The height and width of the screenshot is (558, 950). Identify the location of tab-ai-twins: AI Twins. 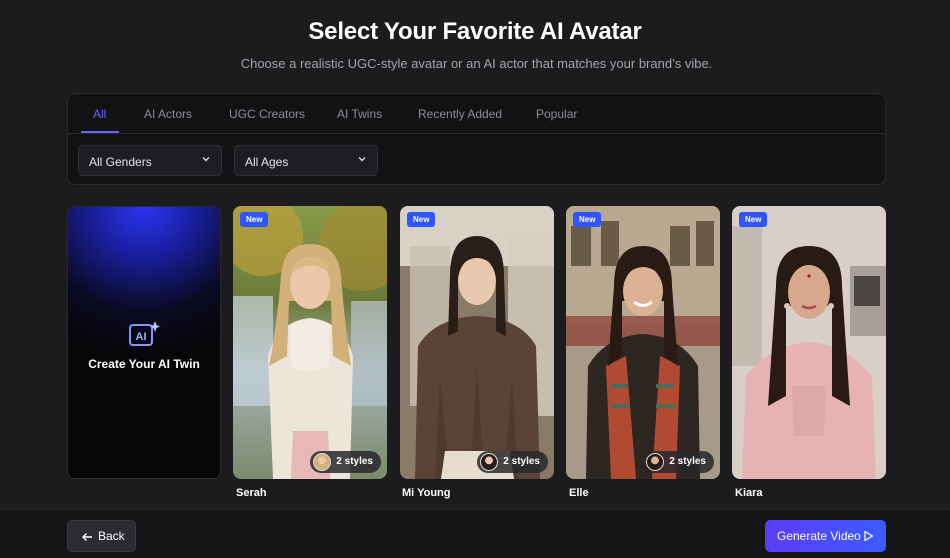
(359, 114).